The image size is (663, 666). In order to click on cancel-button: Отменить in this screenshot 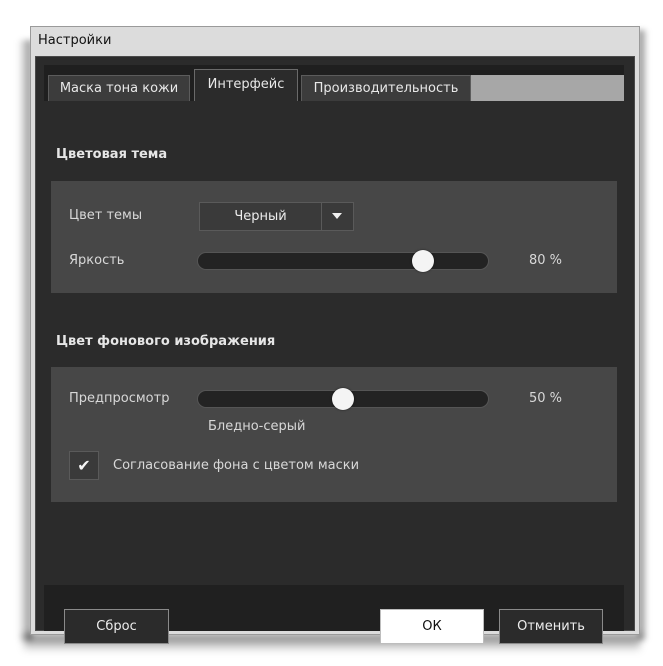, I will do `click(551, 626)`.